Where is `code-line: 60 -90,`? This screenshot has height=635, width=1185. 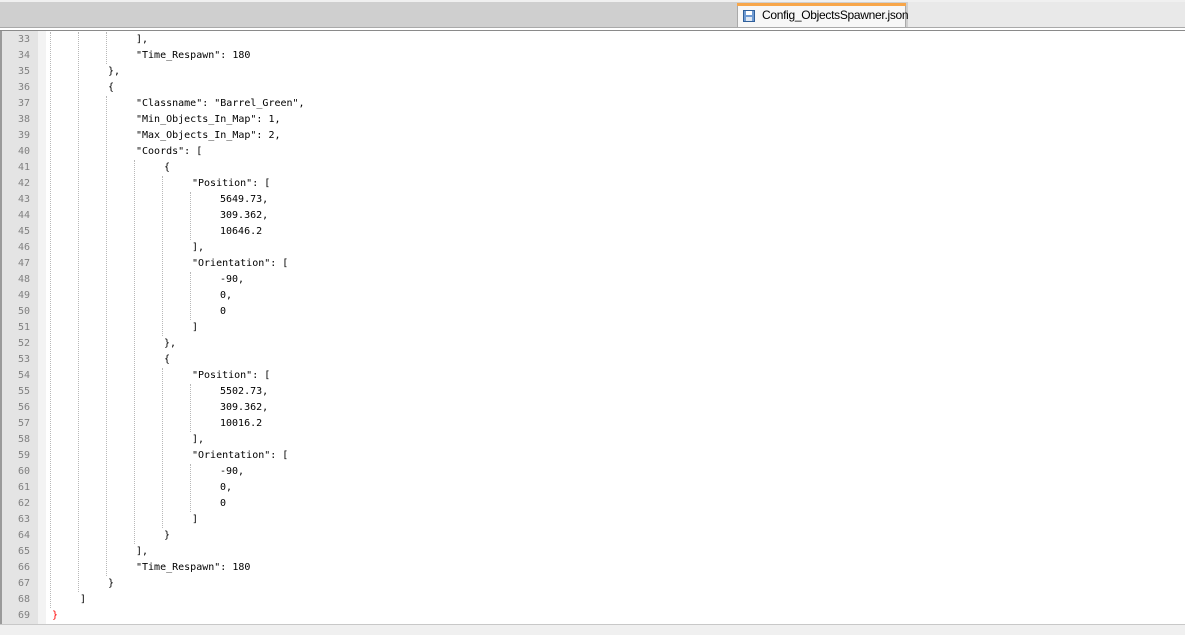
code-line: 60 -90, is located at coordinates (592, 472).